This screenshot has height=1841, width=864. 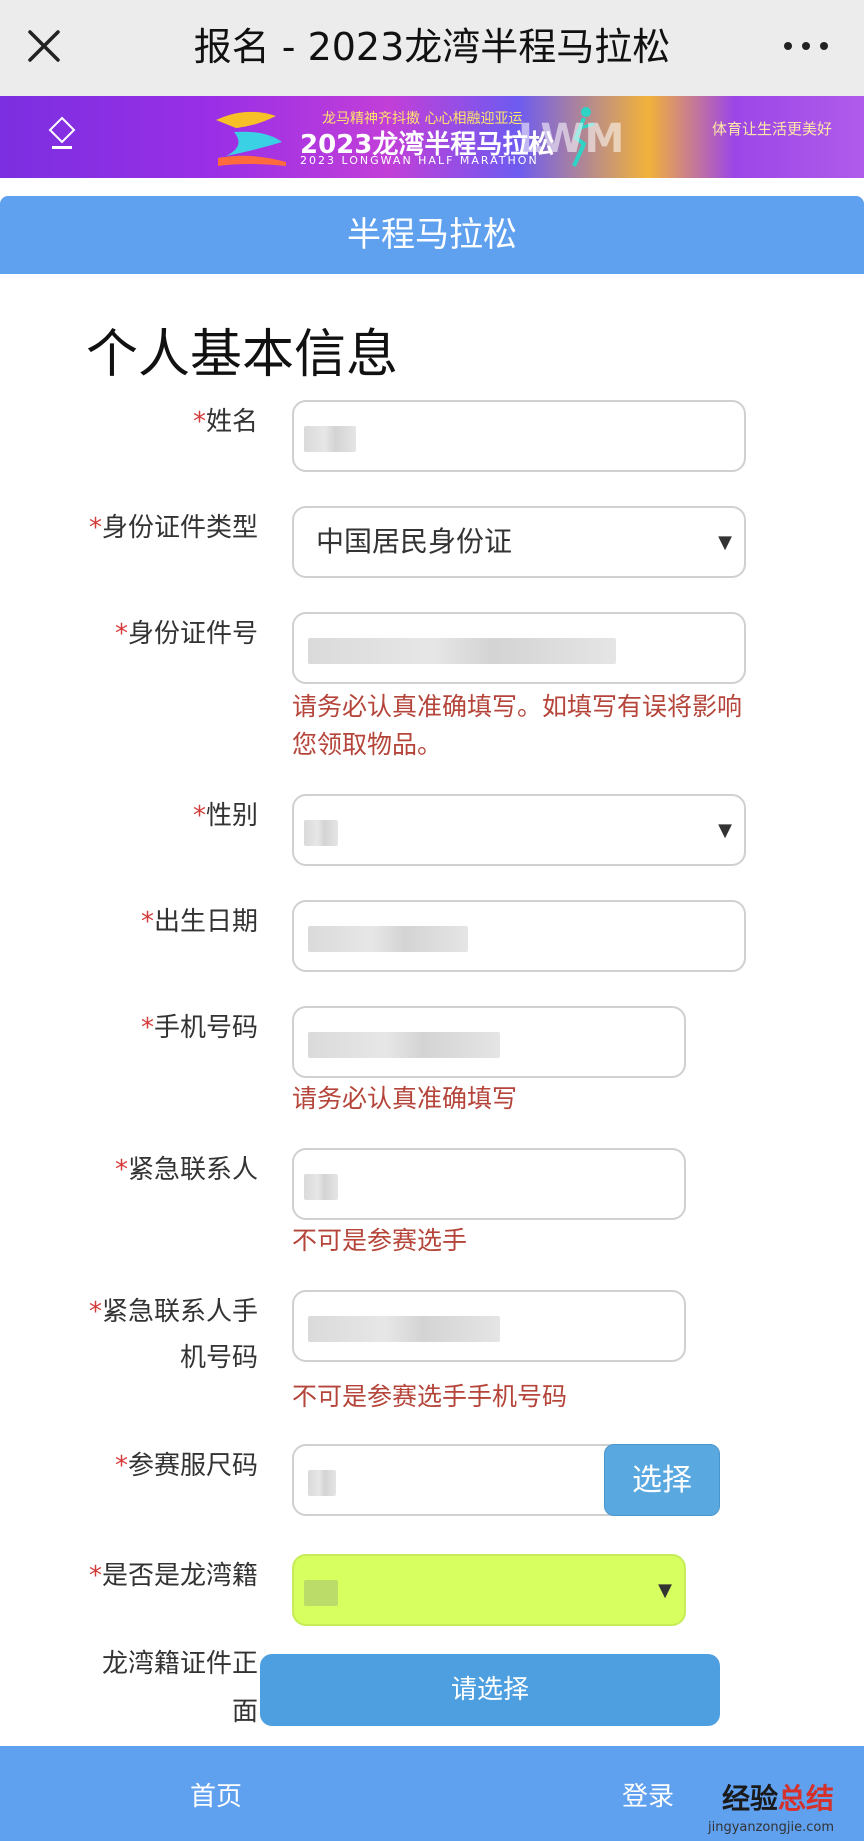 What do you see at coordinates (457, 1480) in the screenshot?
I see `shirt-size-input` at bounding box center [457, 1480].